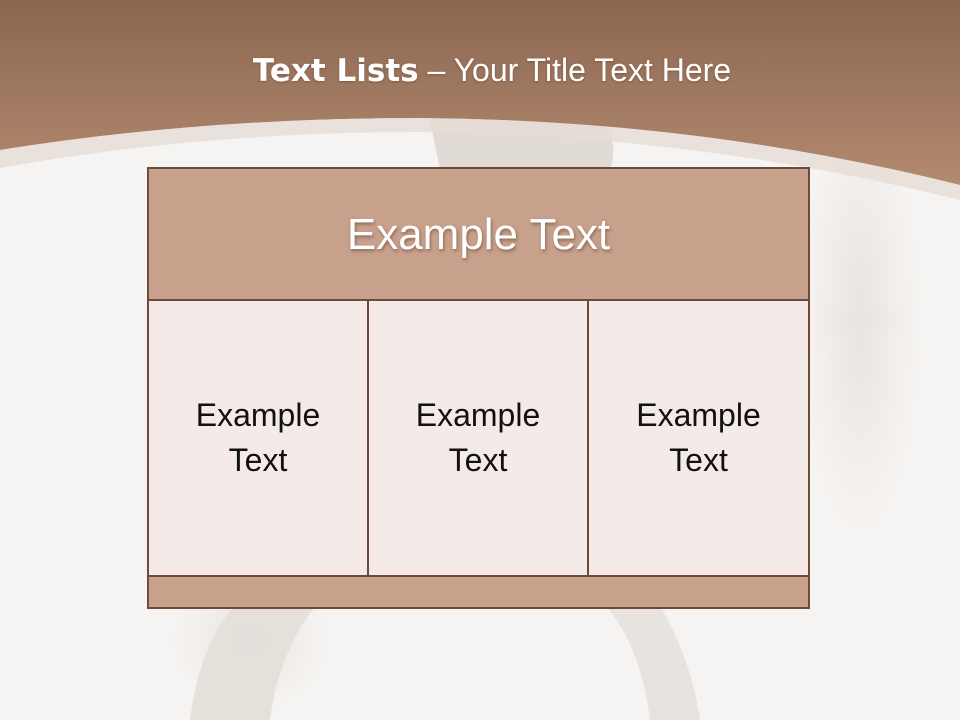  What do you see at coordinates (575, 70) in the screenshot?
I see `title-subtitle: – Your Title Text Here` at bounding box center [575, 70].